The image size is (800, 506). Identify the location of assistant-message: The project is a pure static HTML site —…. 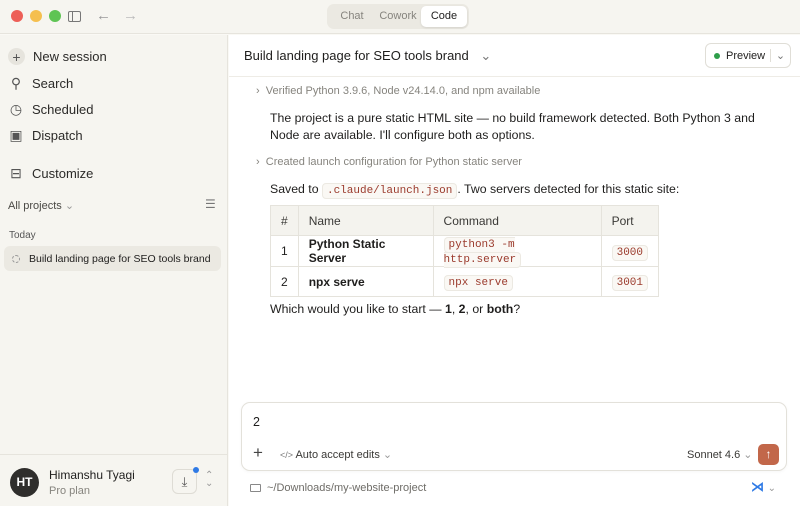
(512, 126).